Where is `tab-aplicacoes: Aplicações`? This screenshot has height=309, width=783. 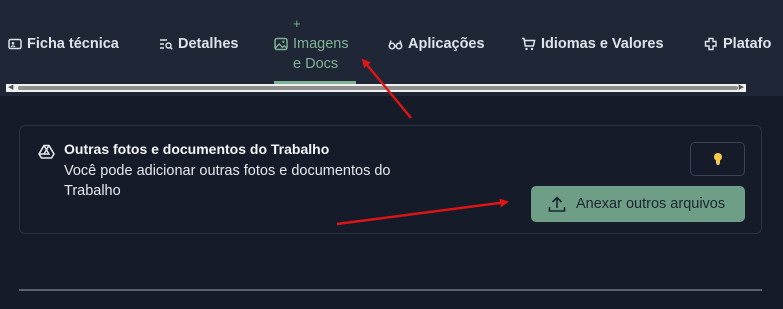 tab-aplicacoes: Aplicações is located at coordinates (436, 44).